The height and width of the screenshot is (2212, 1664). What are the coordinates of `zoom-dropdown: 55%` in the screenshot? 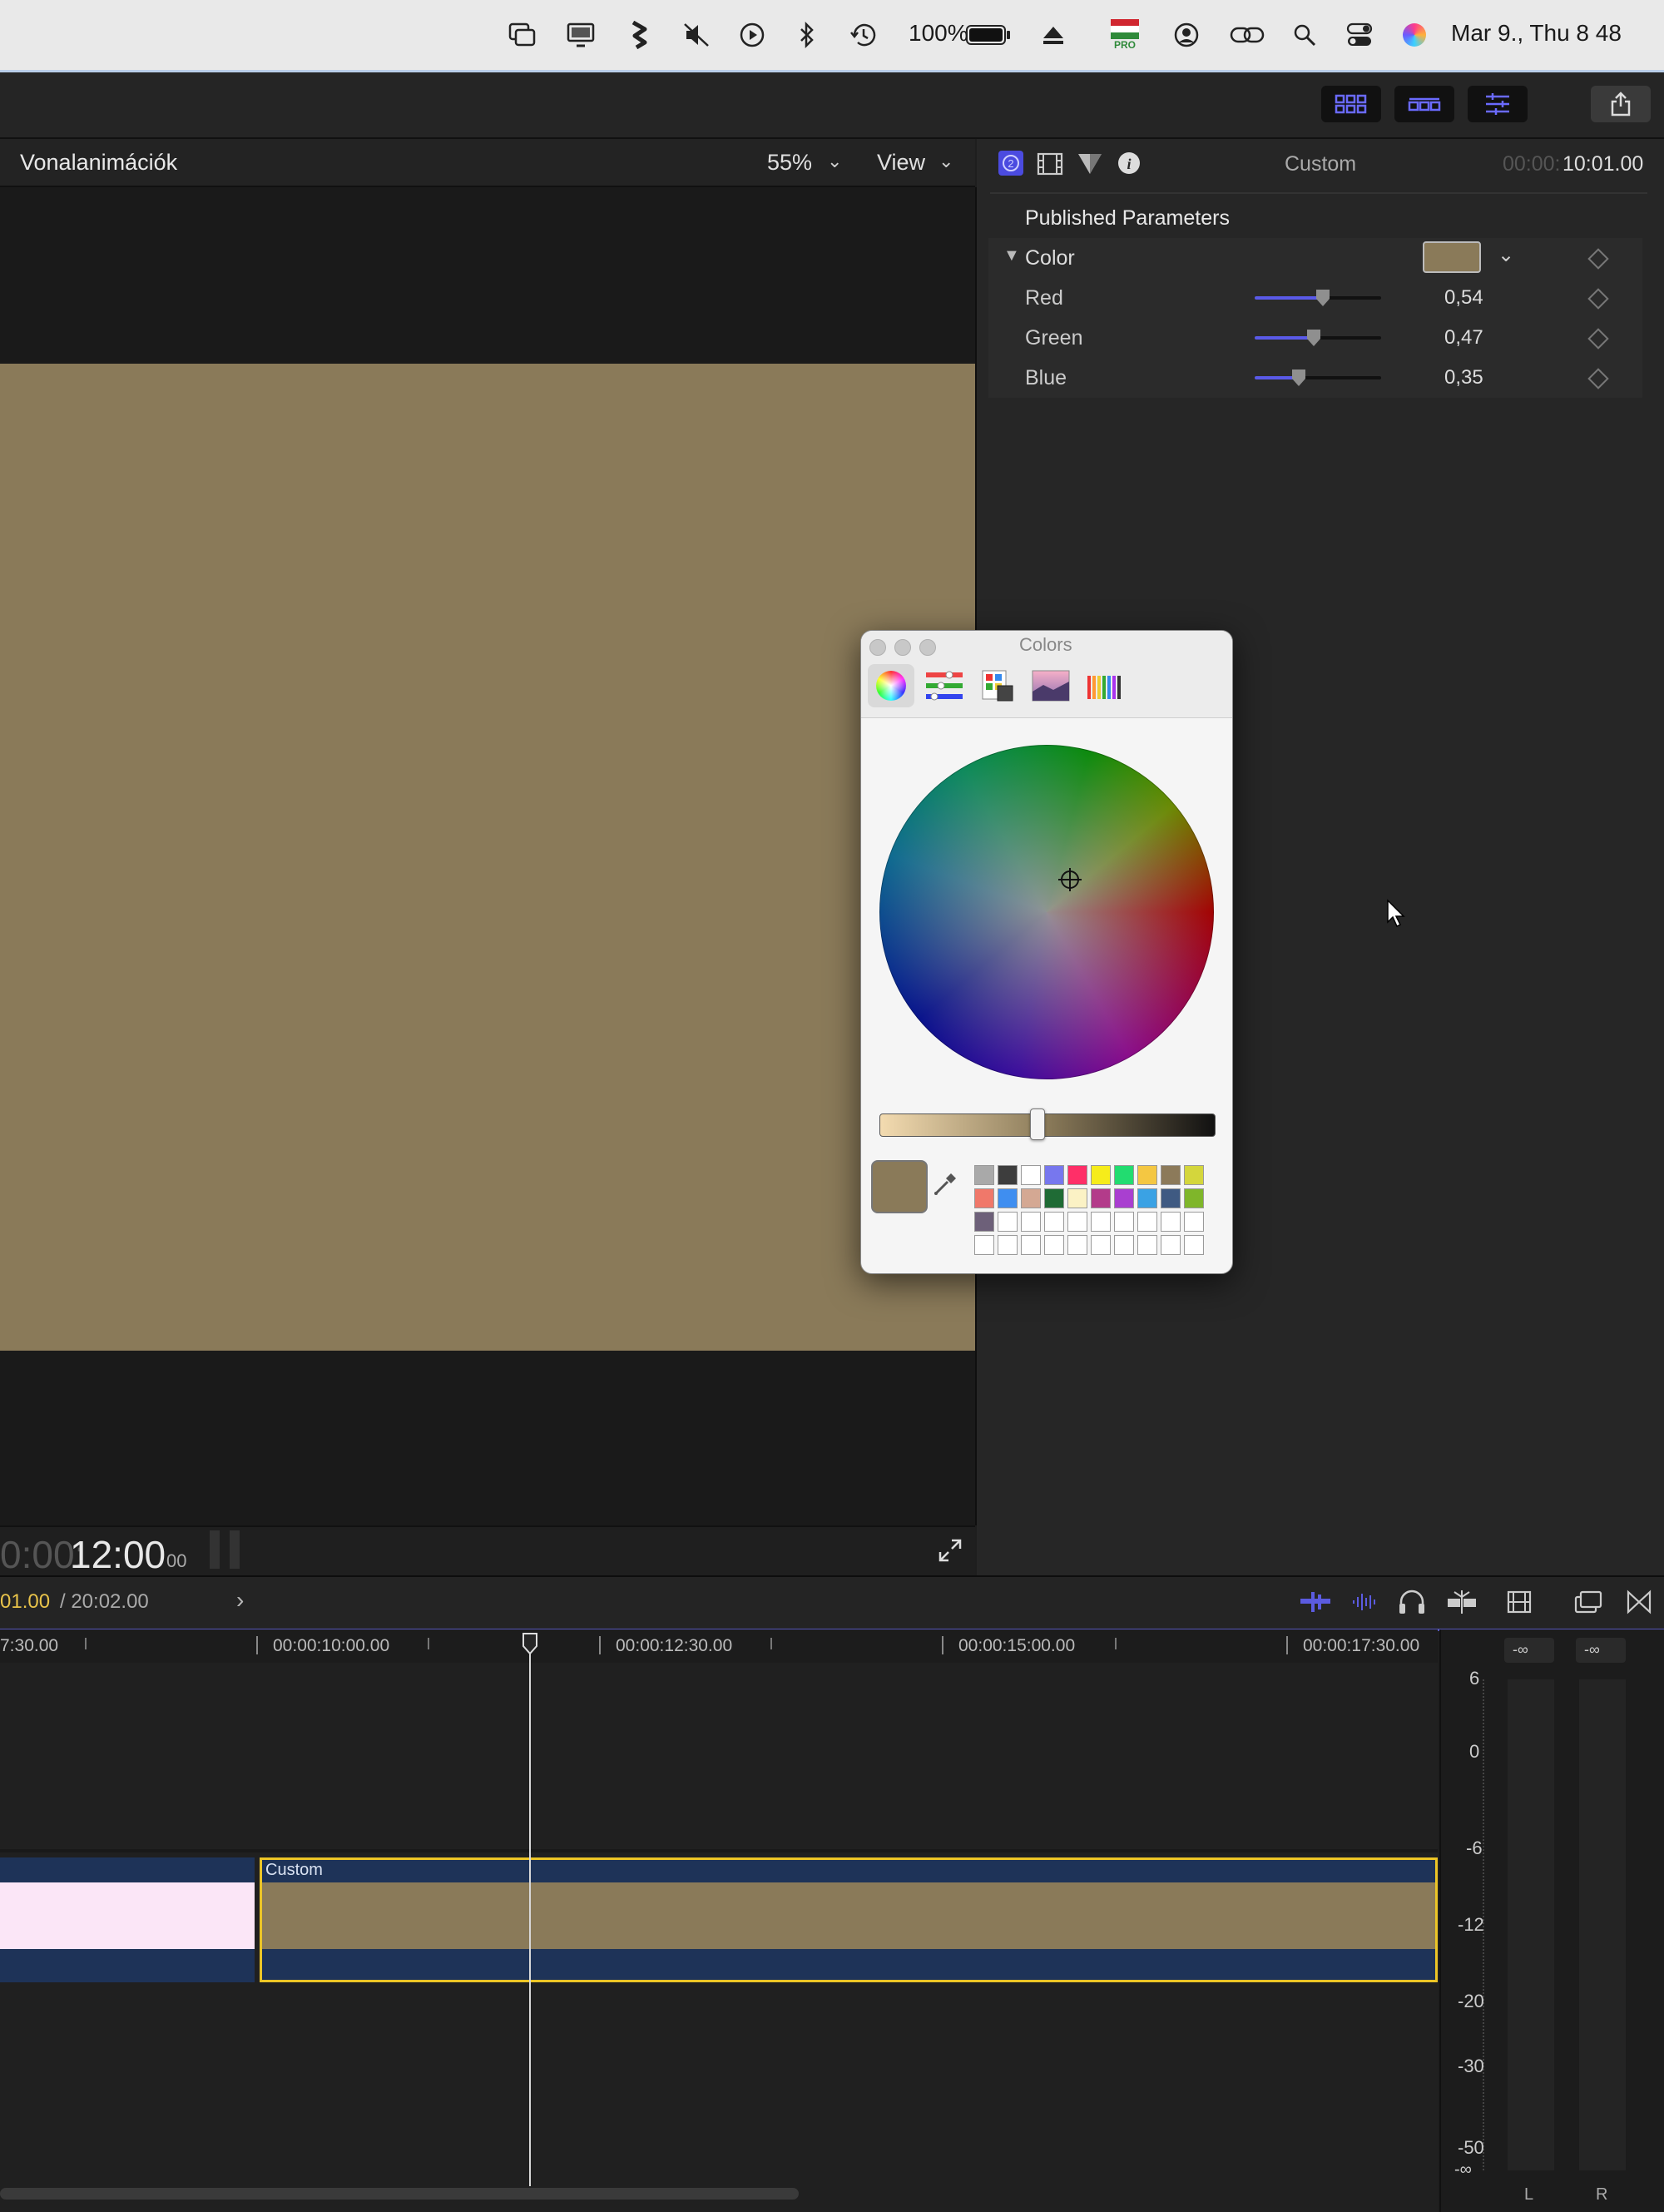 It's located at (789, 163).